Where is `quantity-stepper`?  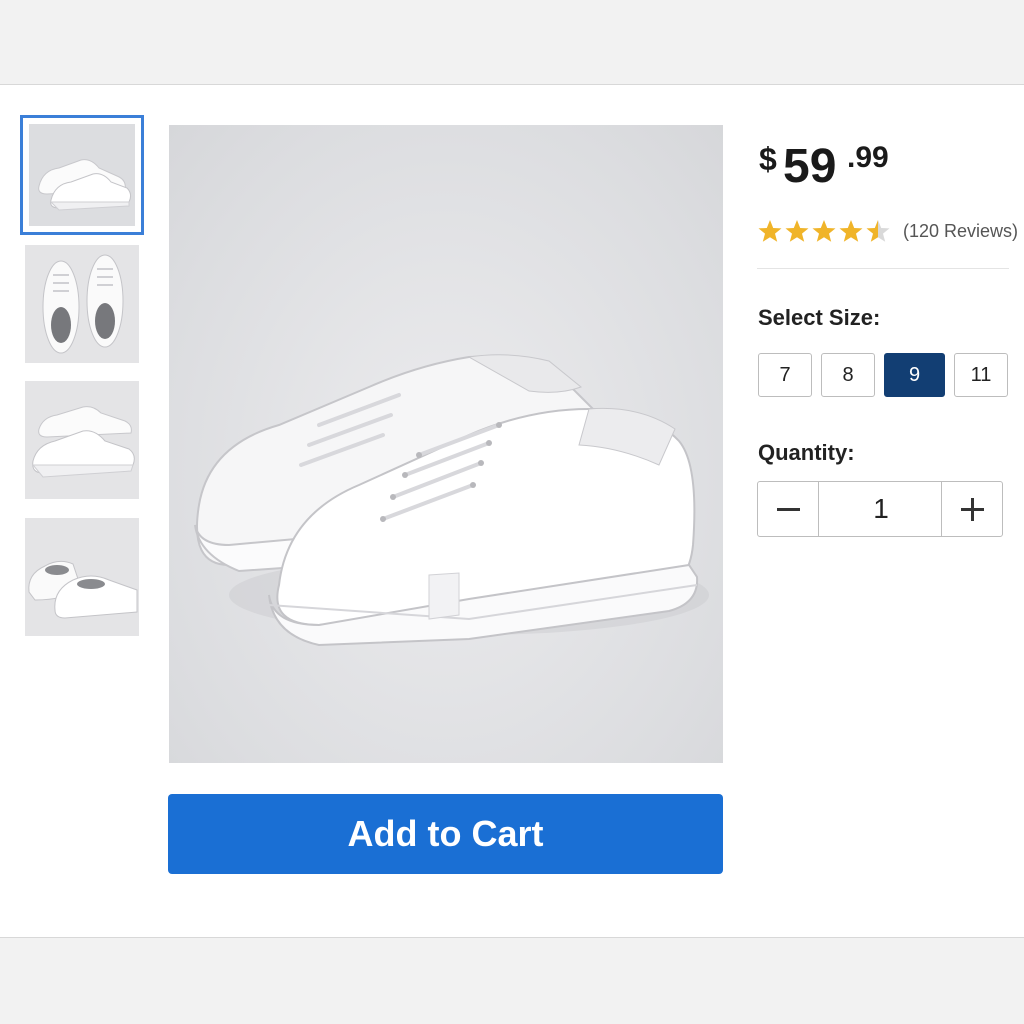
quantity-stepper is located at coordinates (880, 509).